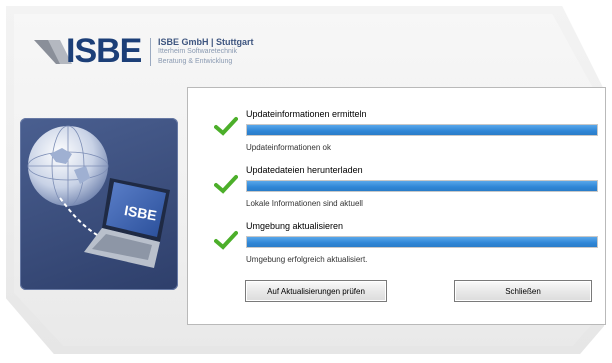 The height and width of the screenshot is (363, 612). Describe the element at coordinates (295, 226) in the screenshot. I see `step-title: Umgebung aktualisieren` at that location.